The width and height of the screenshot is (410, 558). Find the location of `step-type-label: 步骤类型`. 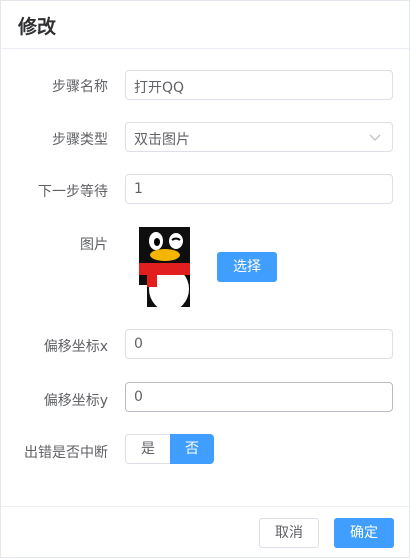

step-type-label: 步骤类型 is located at coordinates (80, 140).